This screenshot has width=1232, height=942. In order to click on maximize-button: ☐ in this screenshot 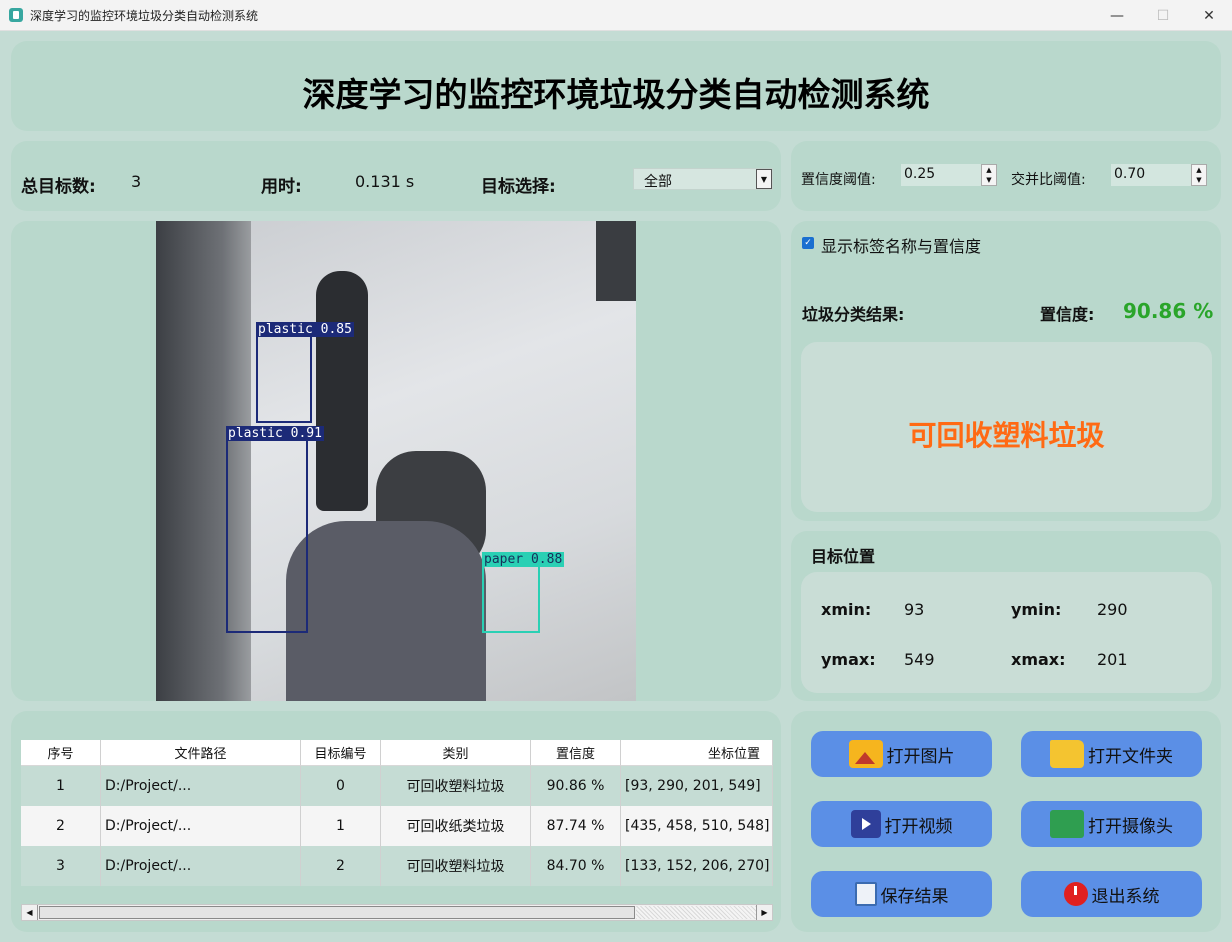, I will do `click(1163, 15)`.